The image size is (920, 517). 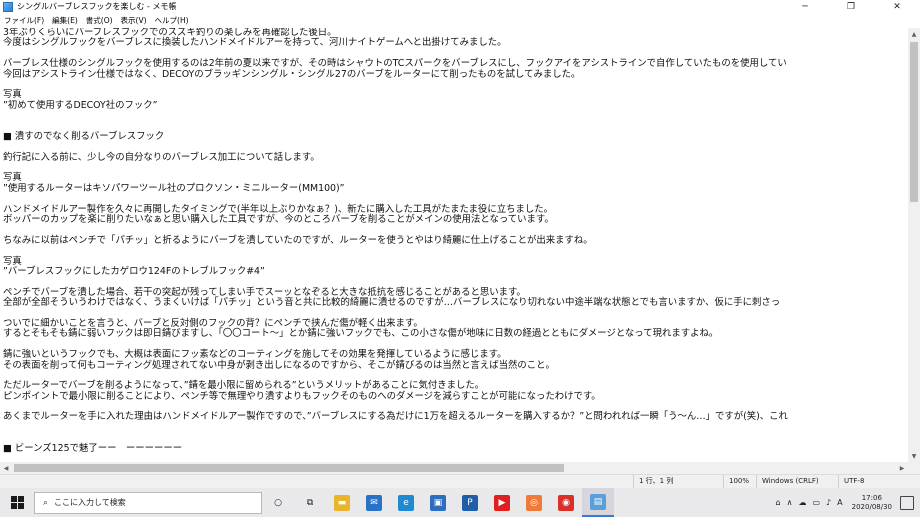 I want to click on notification-center-icon, so click(x=907, y=502).